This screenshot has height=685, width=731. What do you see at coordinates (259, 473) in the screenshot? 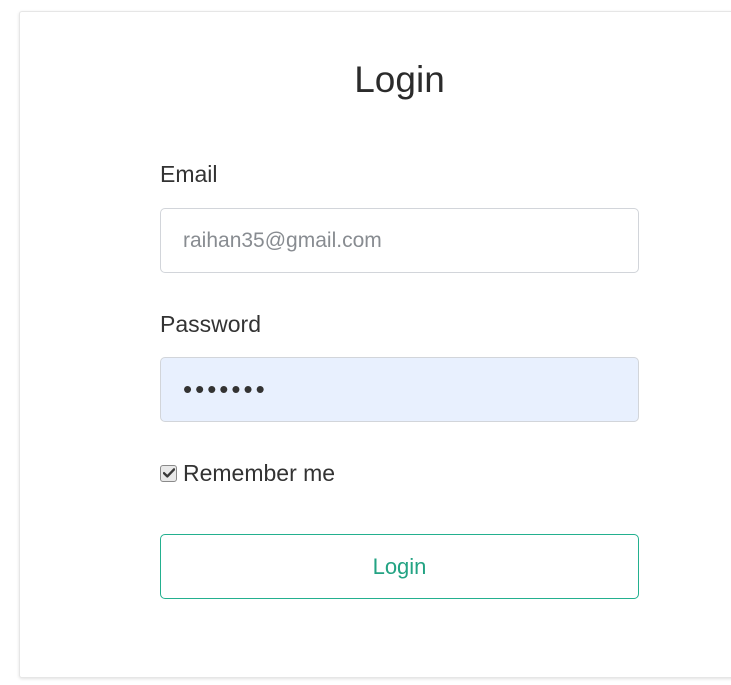
I see `remember-me-label: Remember me` at bounding box center [259, 473].